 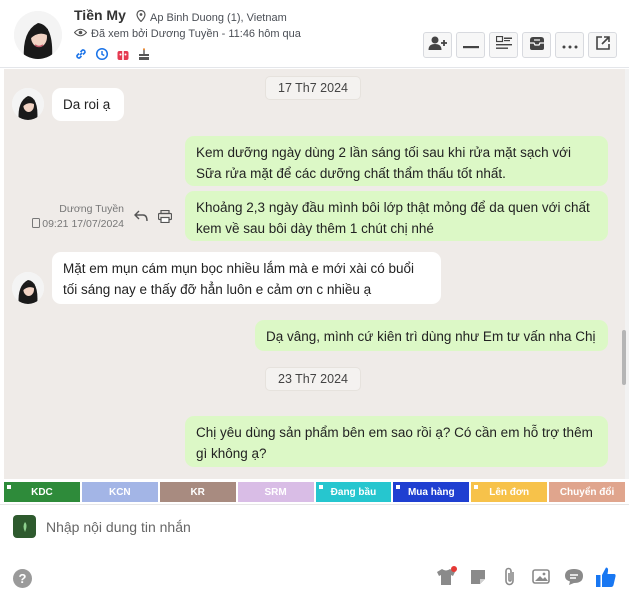 I want to click on notification-dot, so click(x=454, y=569).